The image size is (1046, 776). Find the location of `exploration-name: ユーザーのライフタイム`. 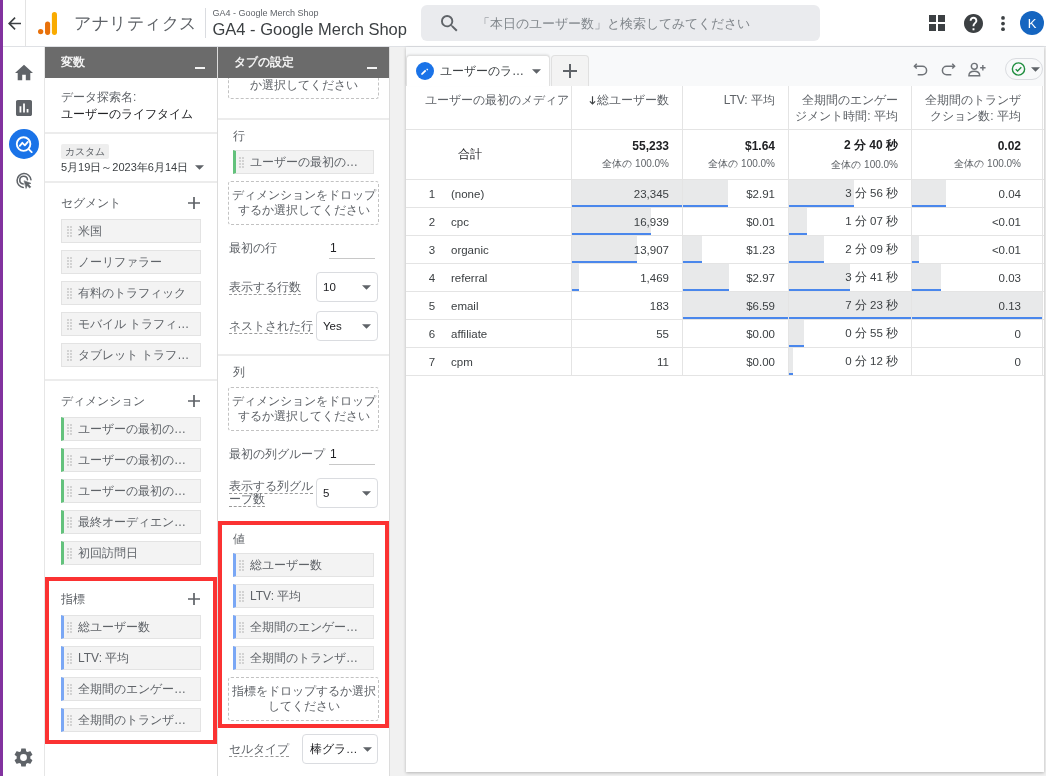

exploration-name: ユーザーのライフタイム is located at coordinates (127, 114).